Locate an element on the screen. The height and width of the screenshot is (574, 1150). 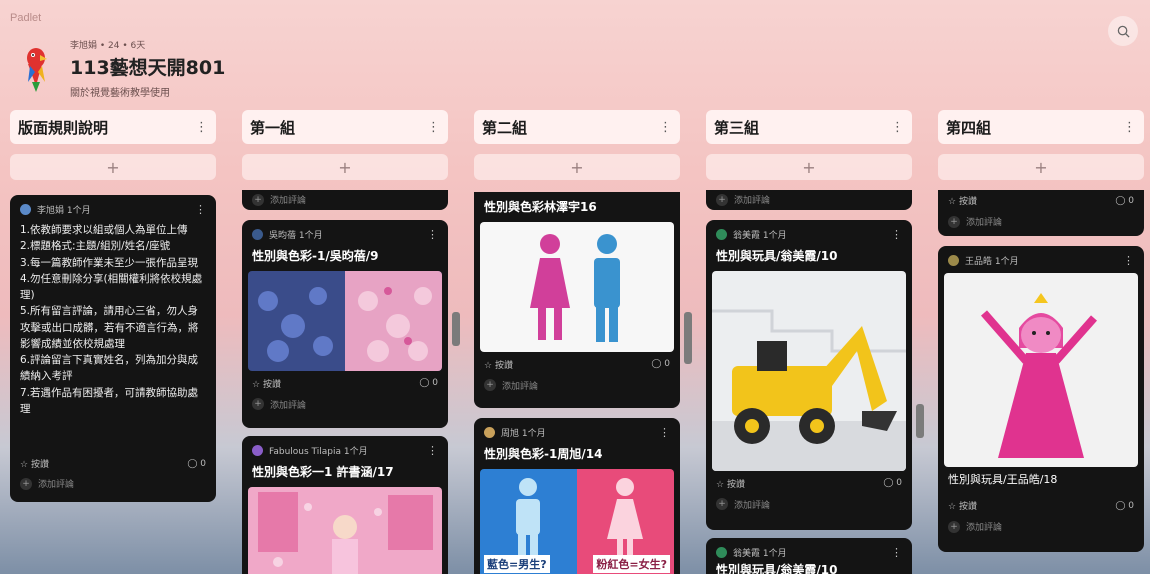
post-card: Fabulous Tilapia 1个月 ⋮ 性別與色彩一1 許書涵/17 is located at coordinates (345, 505).